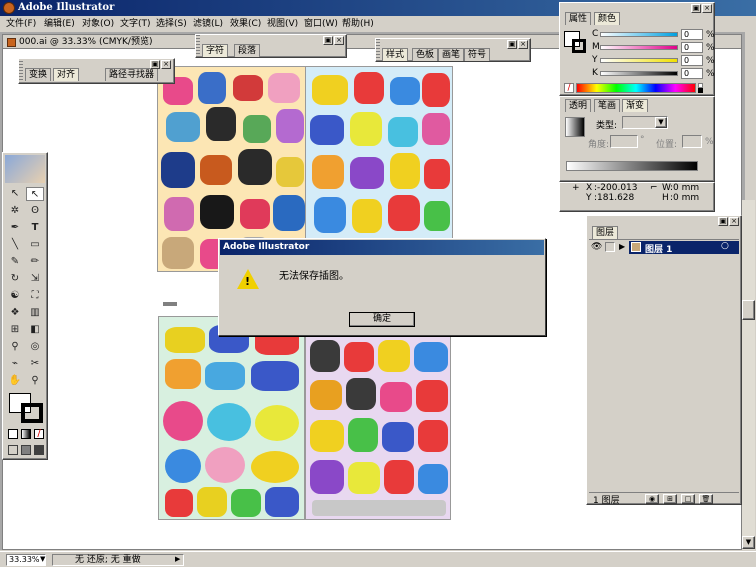  What do you see at coordinates (624, 247) in the screenshot?
I see `chevron-right-icon: ▶` at bounding box center [624, 247].